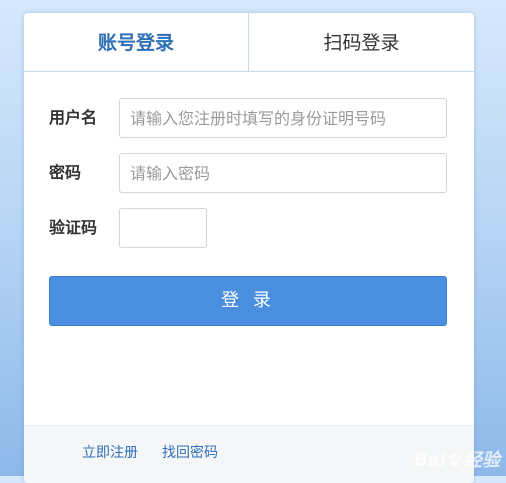 Image resolution: width=506 pixels, height=483 pixels. What do you see at coordinates (73, 227) in the screenshot?
I see `captcha-label: 验证码` at bounding box center [73, 227].